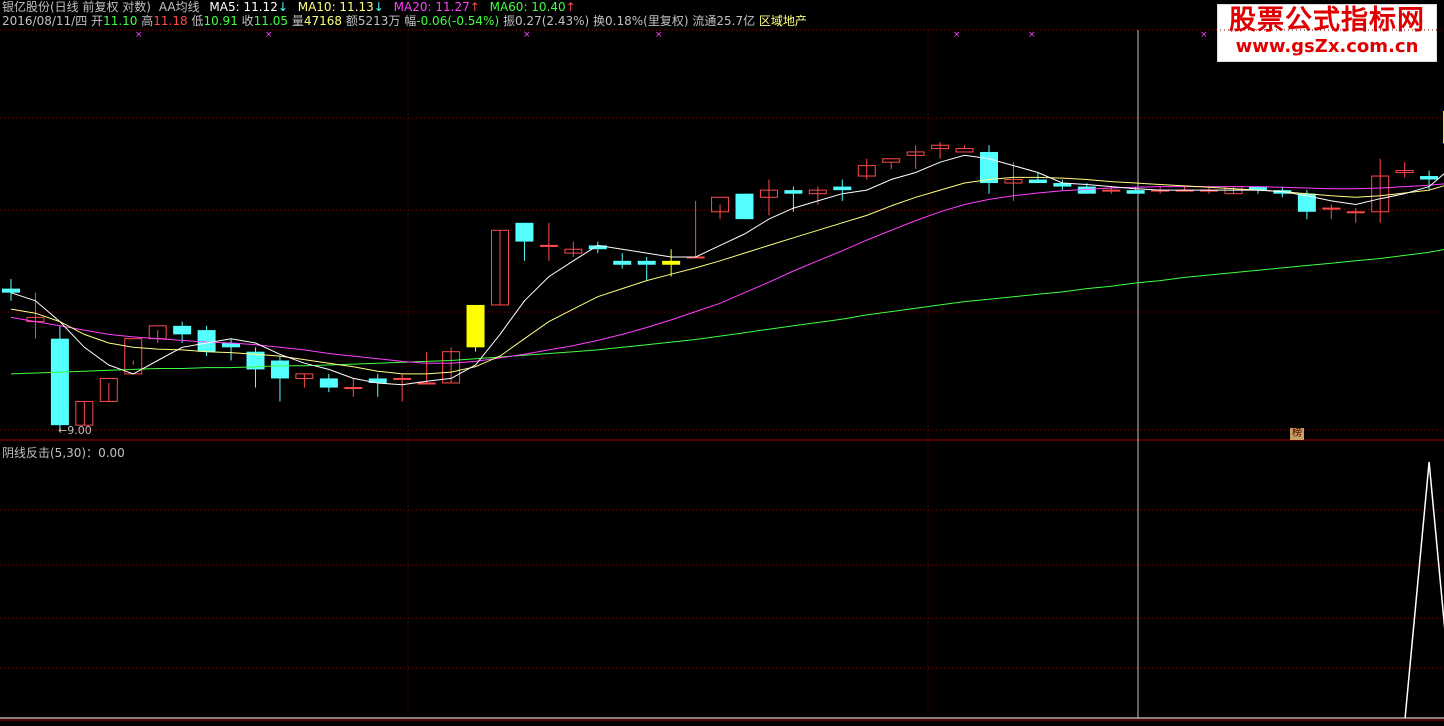 The height and width of the screenshot is (726, 1444). Describe the element at coordinates (1297, 434) in the screenshot. I see `bang-badge: 榜` at that location.